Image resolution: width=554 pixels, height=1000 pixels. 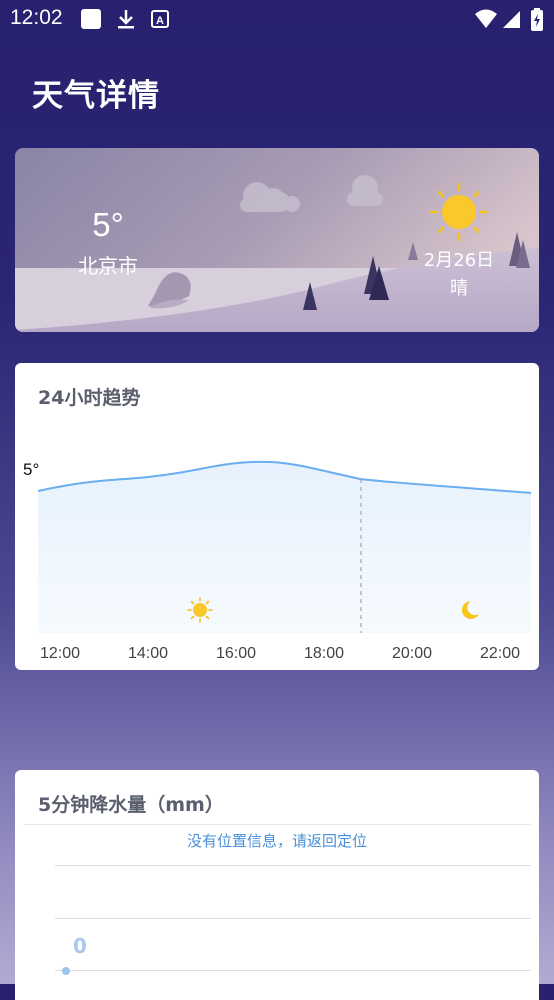 What do you see at coordinates (324, 653) in the screenshot?
I see `x-tick-label: 18:00` at bounding box center [324, 653].